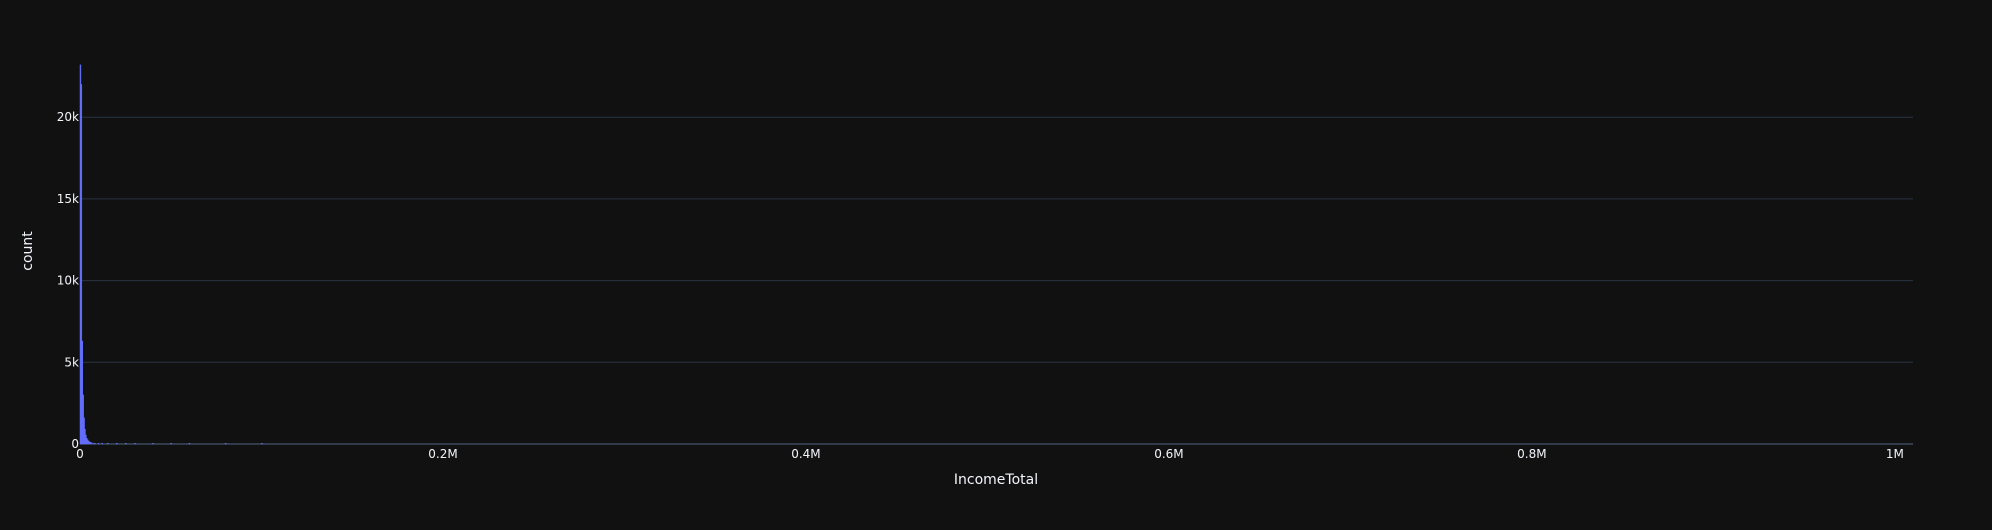  Describe the element at coordinates (996, 480) in the screenshot. I see `x-axis-title: IncomeTotal` at that location.